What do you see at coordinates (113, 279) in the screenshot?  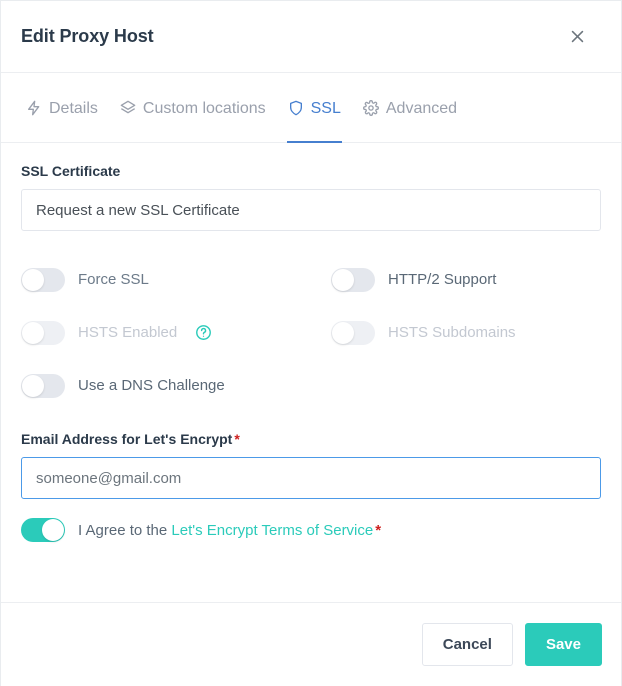 I see `force-ssl-label: Force SSL` at bounding box center [113, 279].